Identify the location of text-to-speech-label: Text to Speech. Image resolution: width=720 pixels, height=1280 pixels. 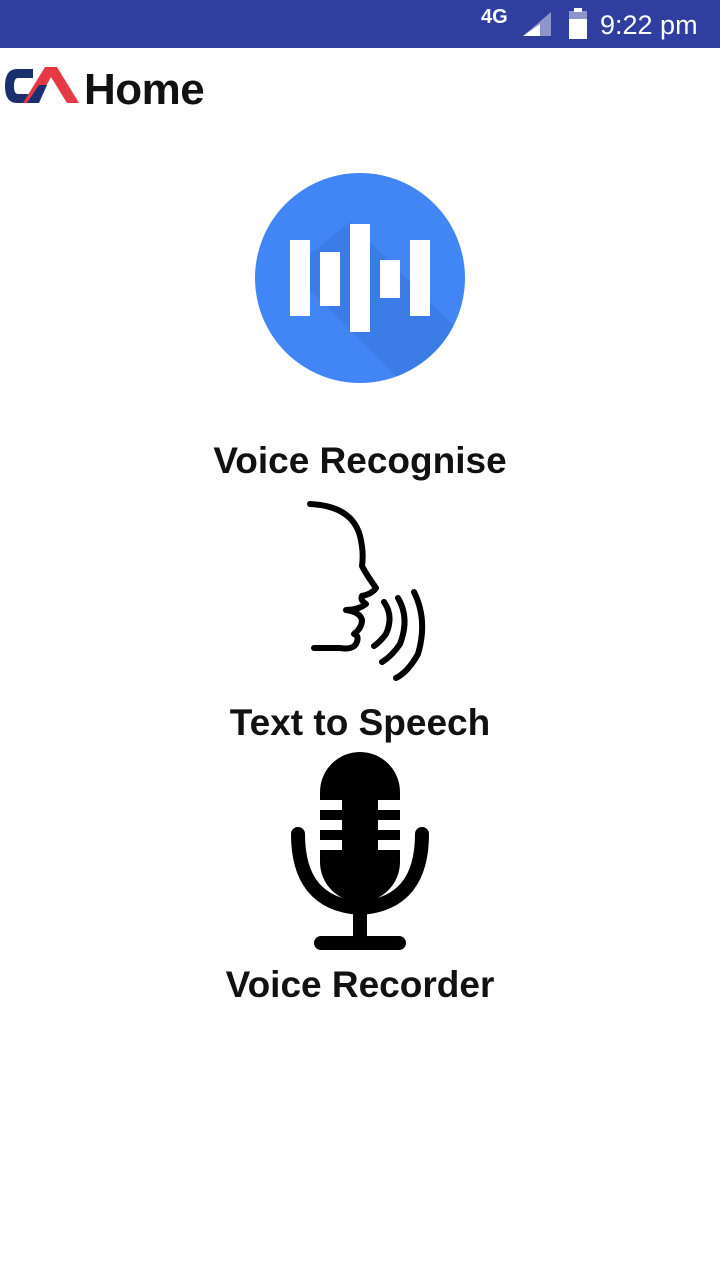
(360, 723).